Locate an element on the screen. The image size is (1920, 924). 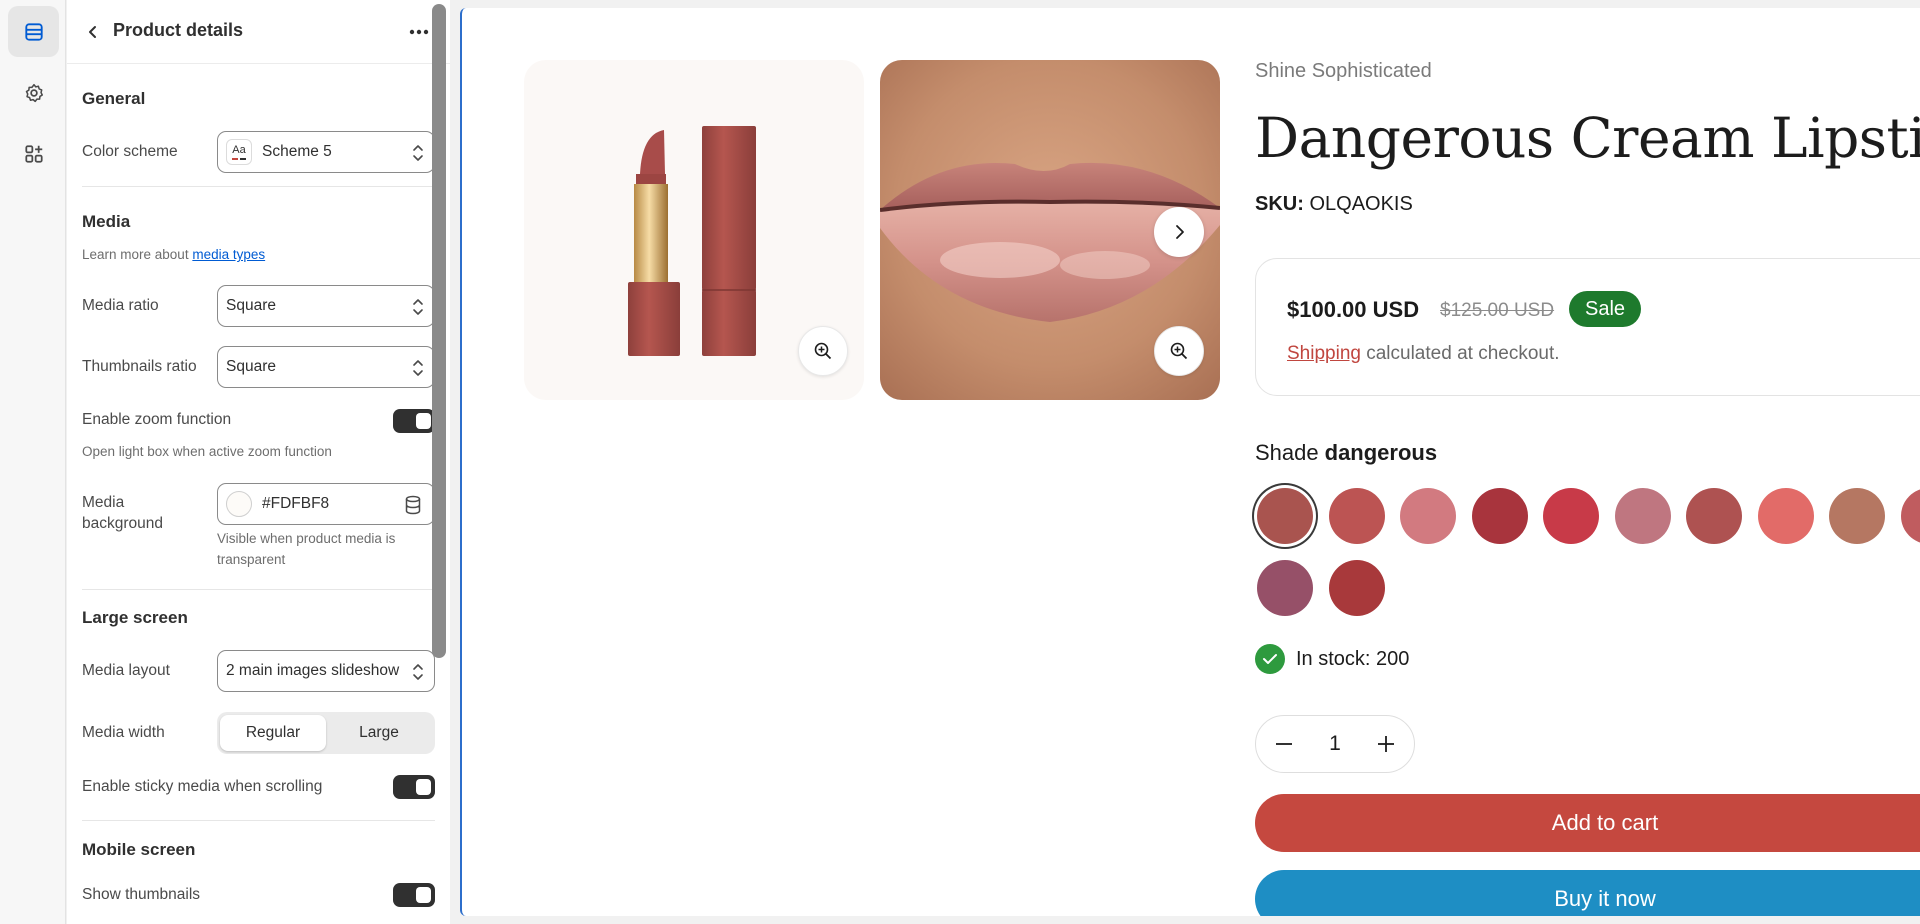
sections-button is located at coordinates (33, 31).